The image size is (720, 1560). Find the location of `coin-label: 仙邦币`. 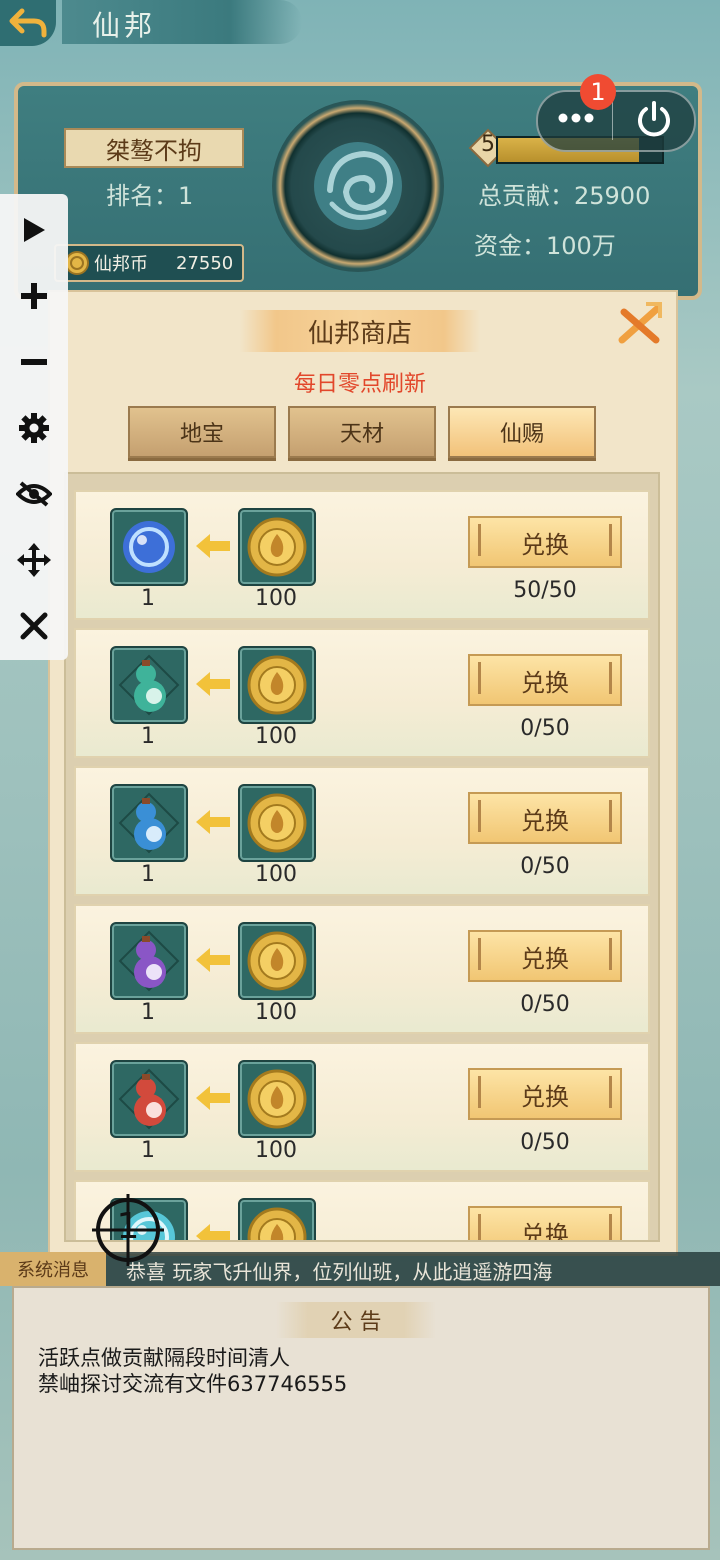

coin-label: 仙邦币 is located at coordinates (121, 264).